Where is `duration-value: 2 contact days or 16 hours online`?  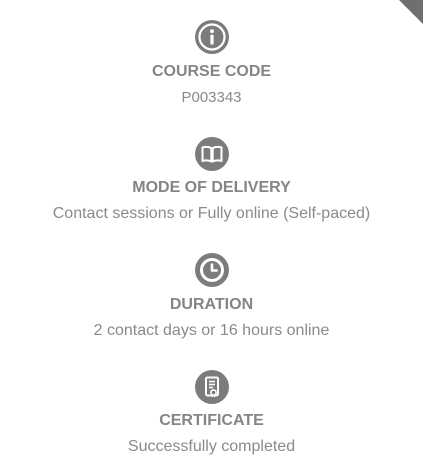
duration-value: 2 contact days or 16 hours online is located at coordinates (211, 330).